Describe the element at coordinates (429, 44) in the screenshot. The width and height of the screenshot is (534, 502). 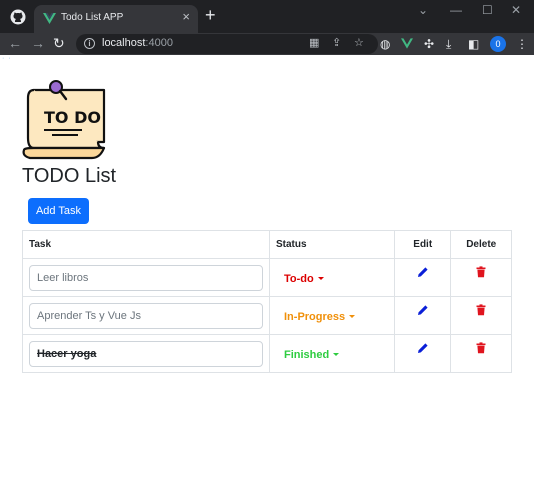
I see `extensions-puzzle-icon: ✣` at that location.